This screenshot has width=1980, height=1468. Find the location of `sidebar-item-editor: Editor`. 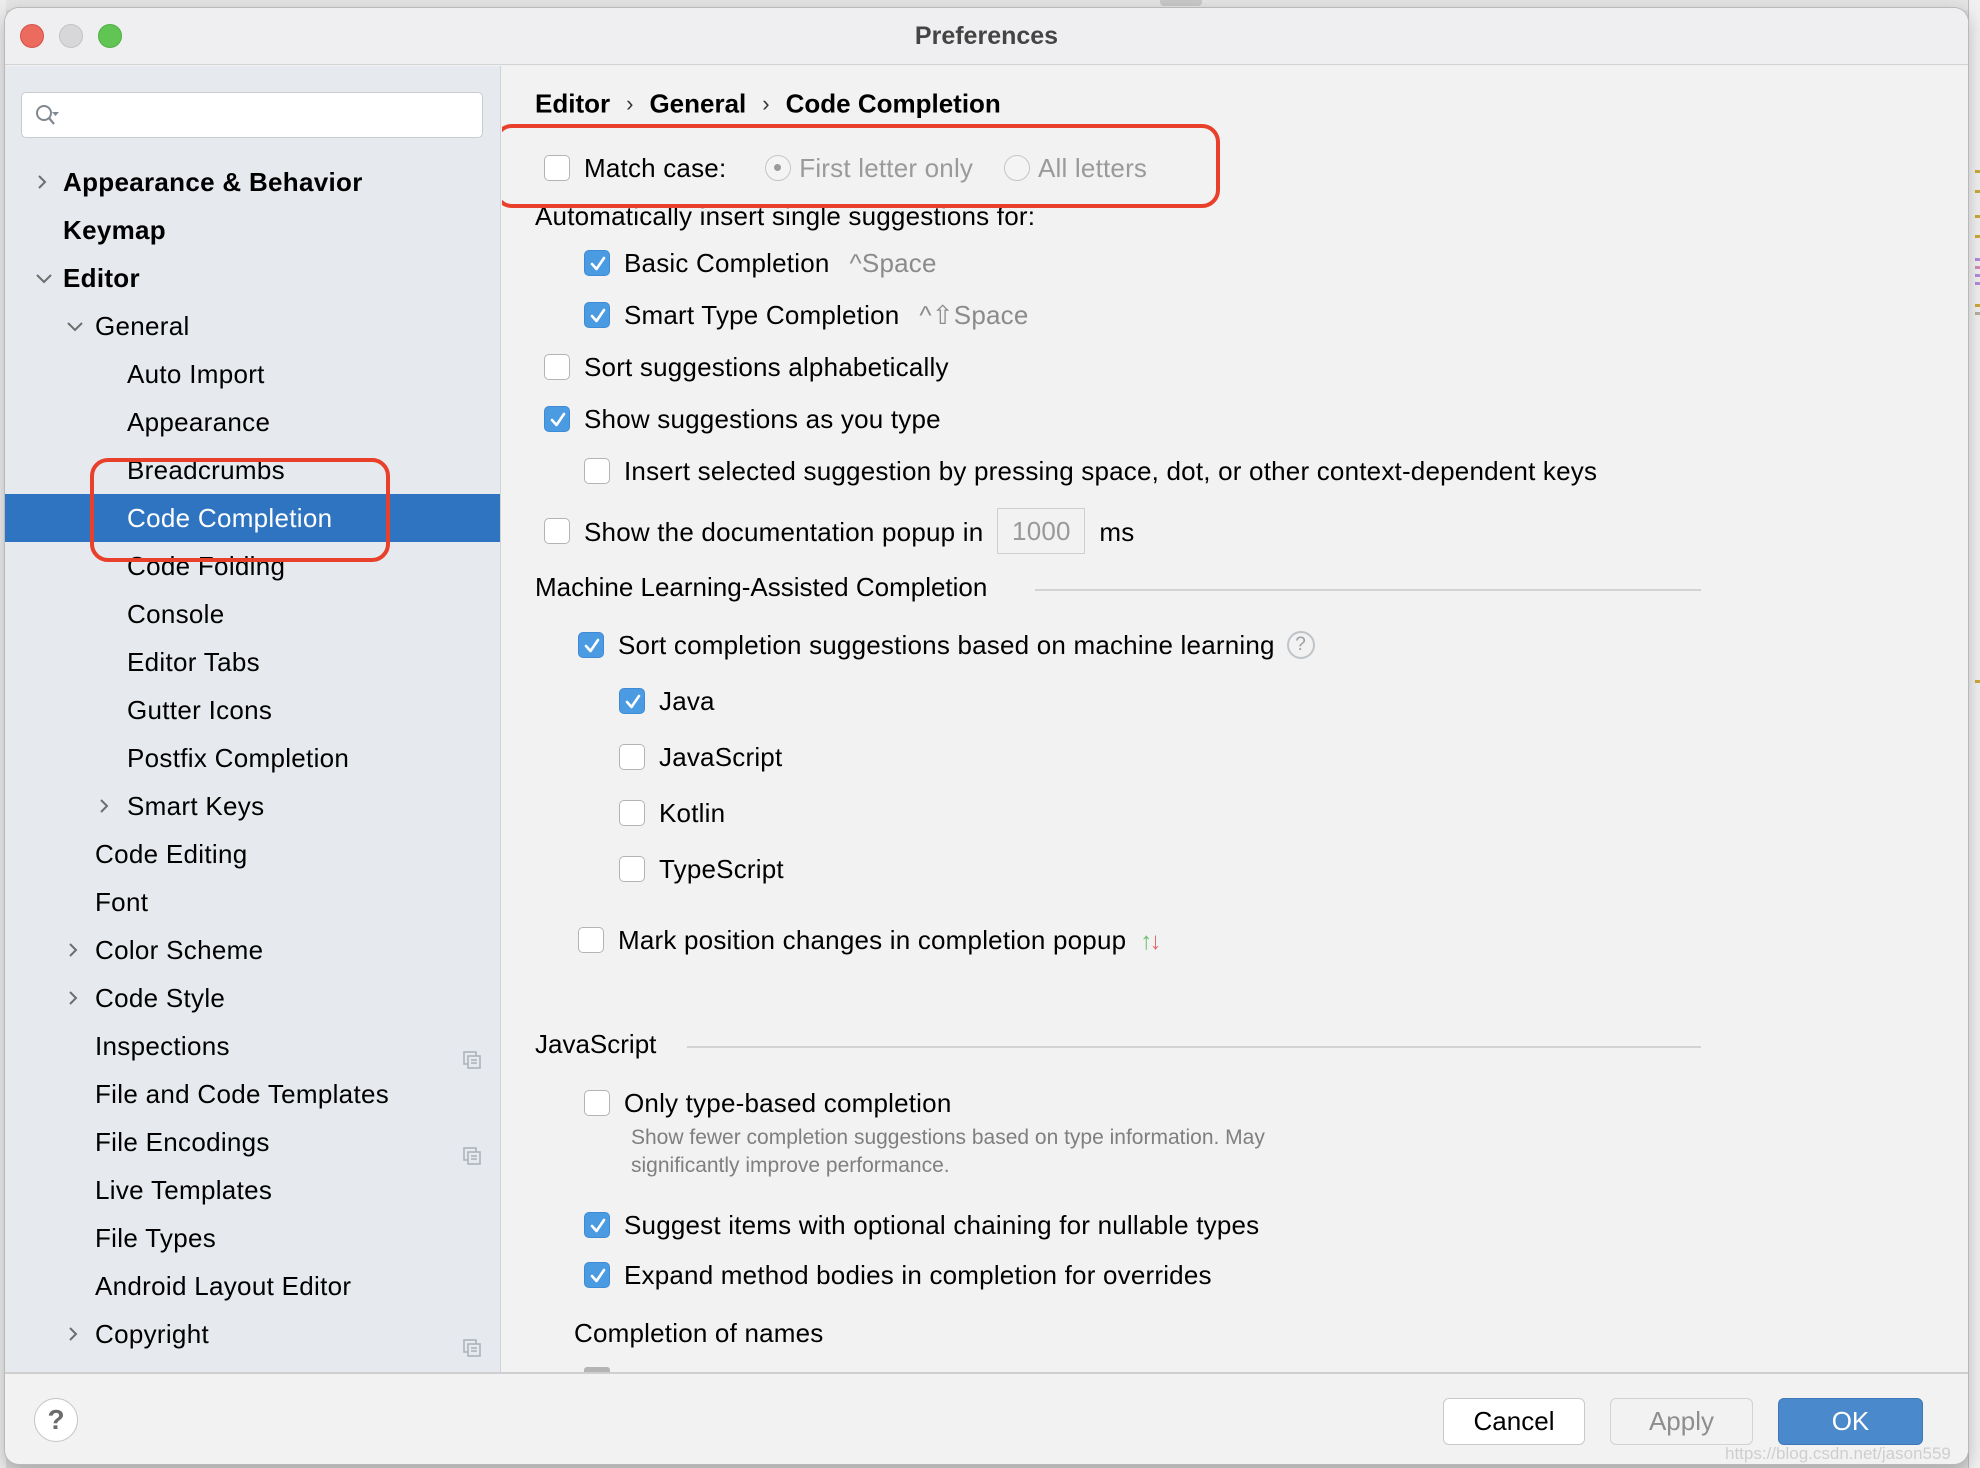

sidebar-item-editor: Editor is located at coordinates (252, 278).